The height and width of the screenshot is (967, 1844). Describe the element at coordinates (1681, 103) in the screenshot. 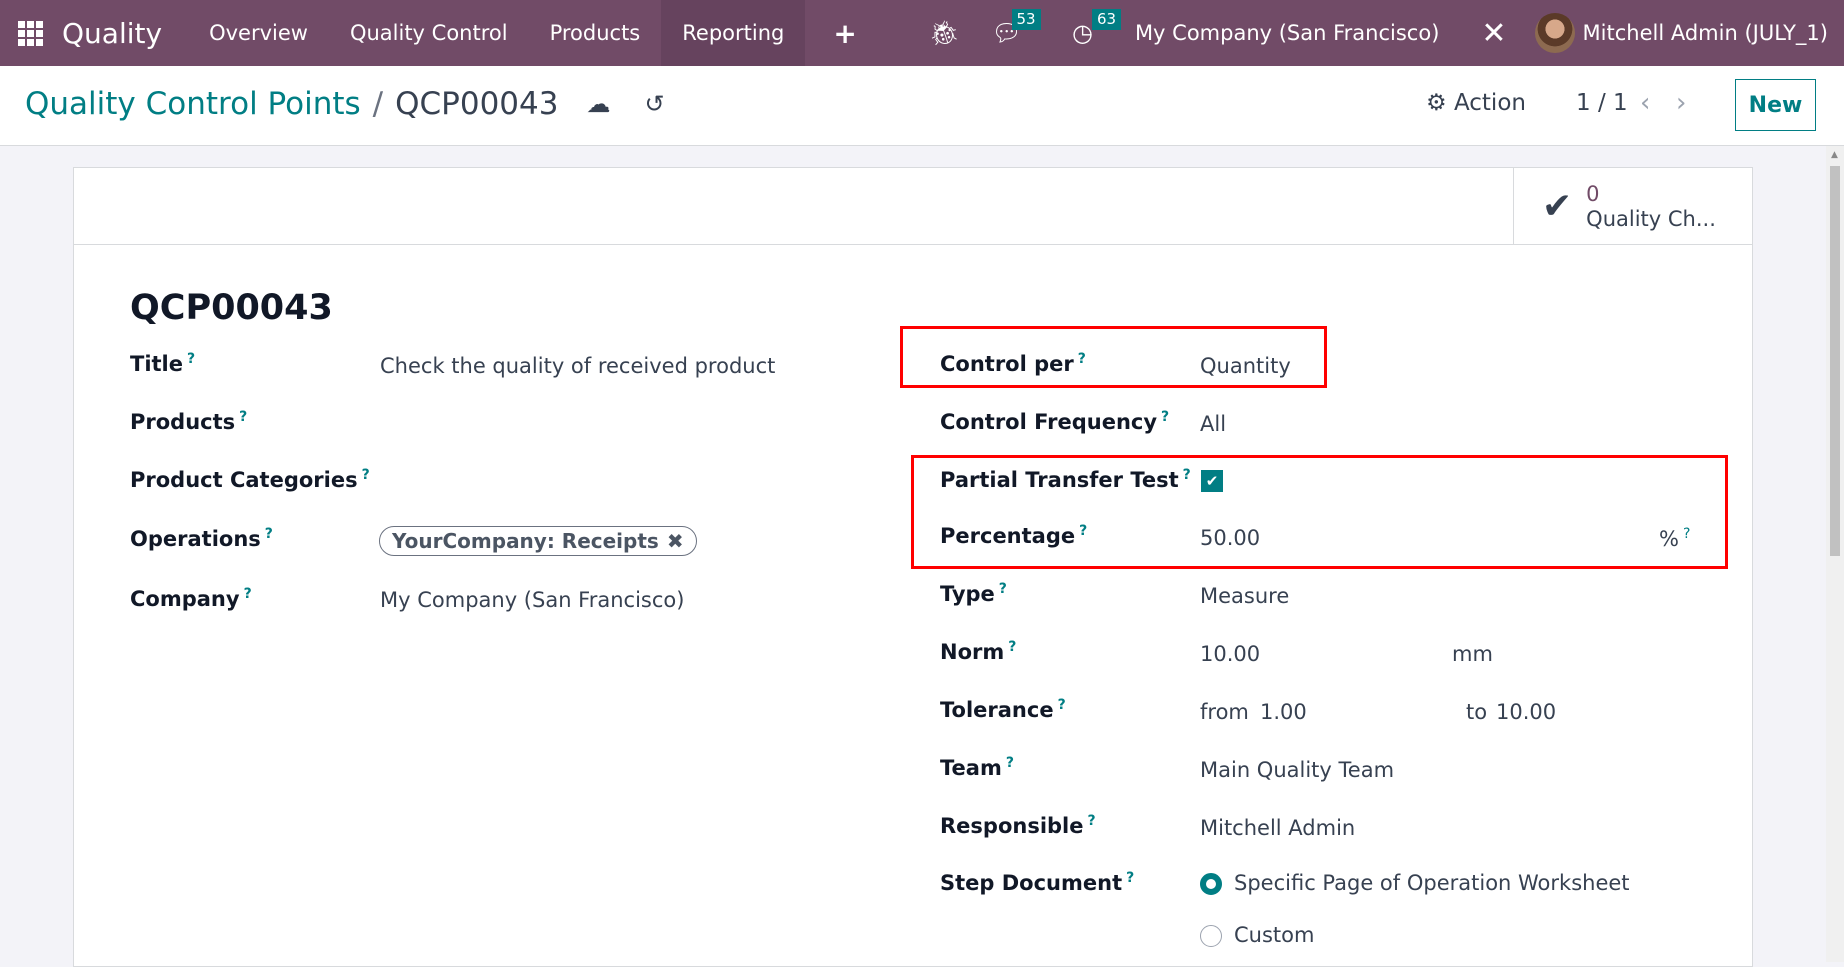

I see `pager-next-icon: ›` at that location.